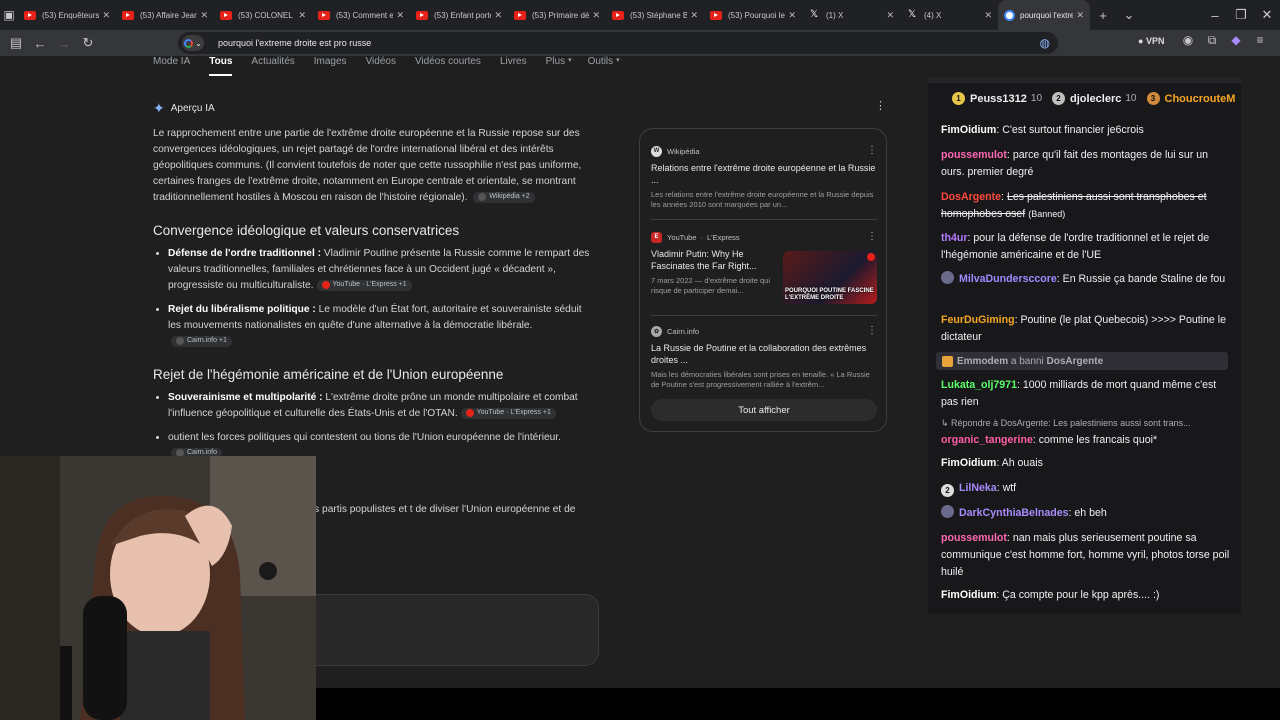 The height and width of the screenshot is (720, 1280). Describe the element at coordinates (683, 331) in the screenshot. I see `source-site: Cairn.info` at that location.